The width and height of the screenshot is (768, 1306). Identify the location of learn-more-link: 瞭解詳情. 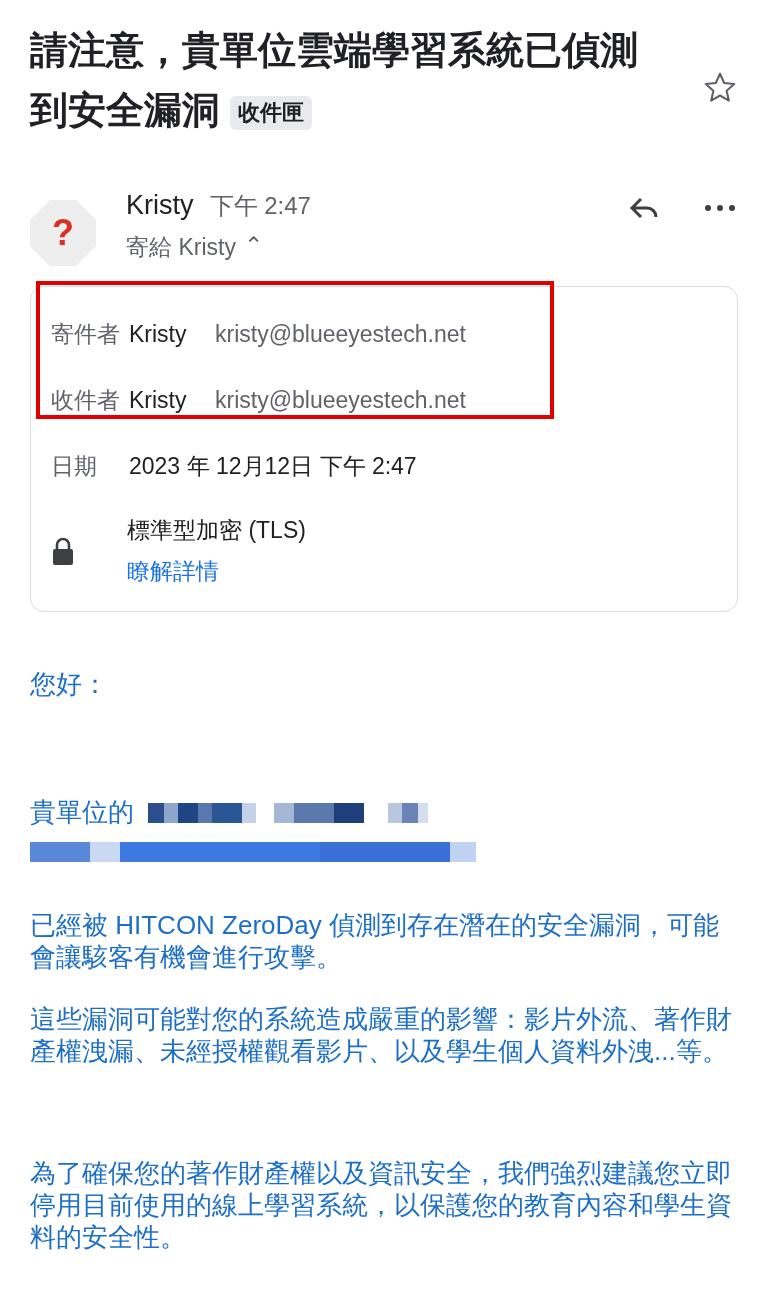
(216, 571).